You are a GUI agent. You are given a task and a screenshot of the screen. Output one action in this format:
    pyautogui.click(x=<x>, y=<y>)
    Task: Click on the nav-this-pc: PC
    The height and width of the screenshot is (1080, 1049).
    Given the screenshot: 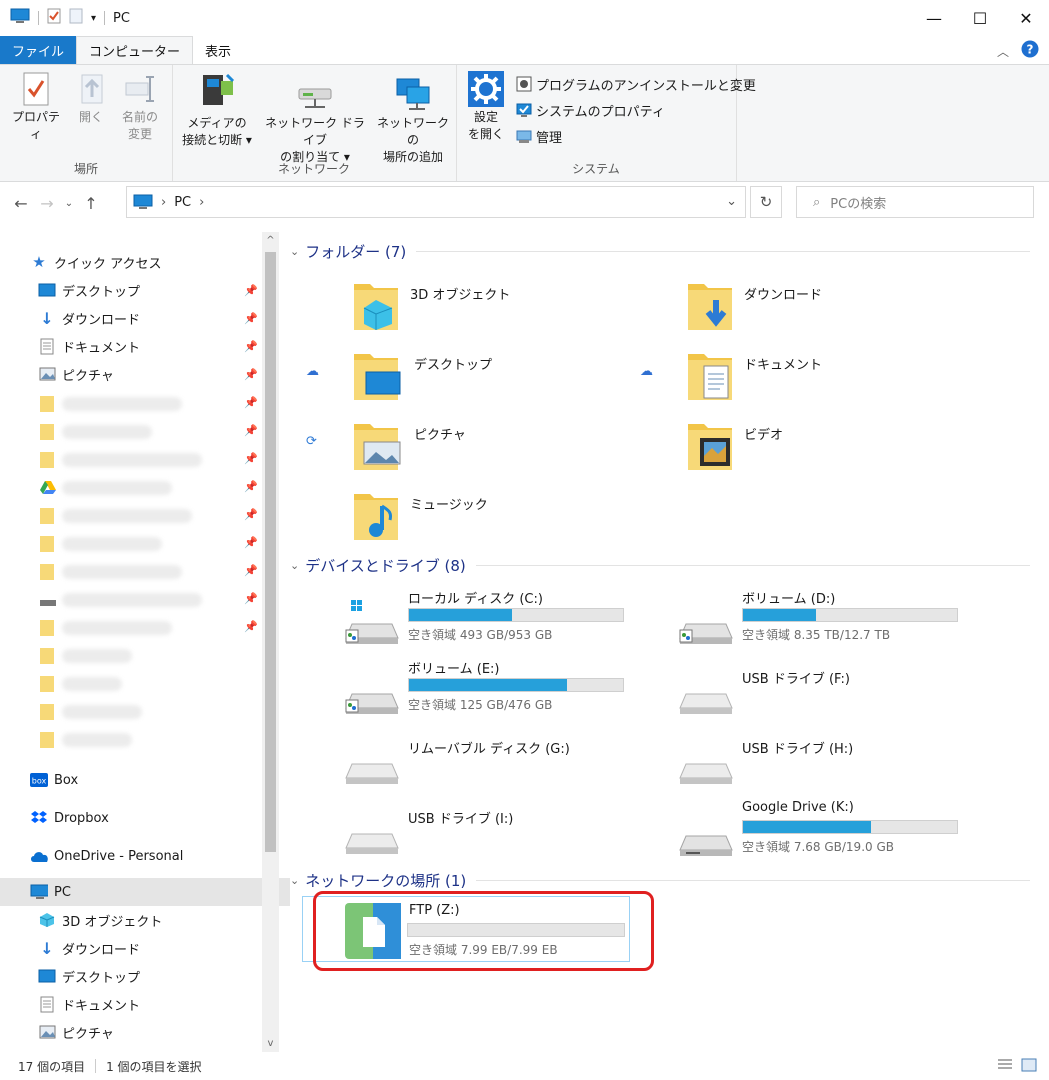 What is the action you would take?
    pyautogui.click(x=145, y=892)
    